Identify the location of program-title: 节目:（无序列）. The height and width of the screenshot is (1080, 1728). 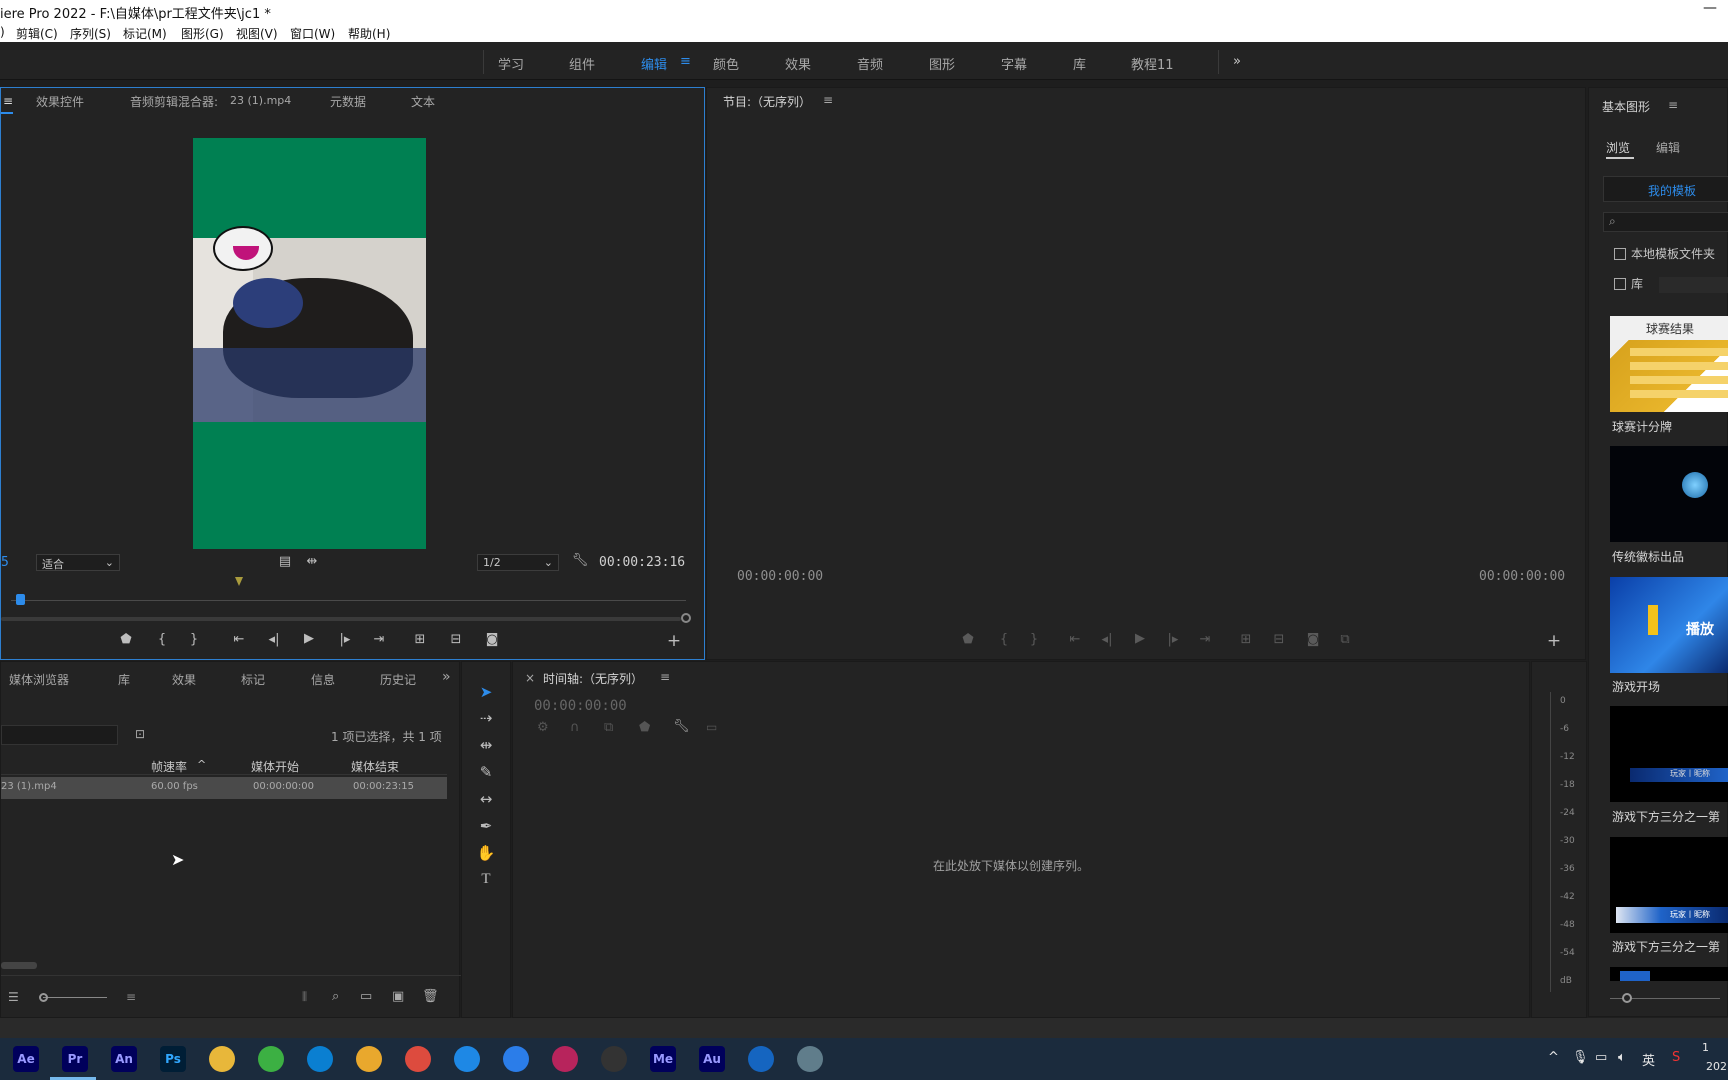
(767, 101).